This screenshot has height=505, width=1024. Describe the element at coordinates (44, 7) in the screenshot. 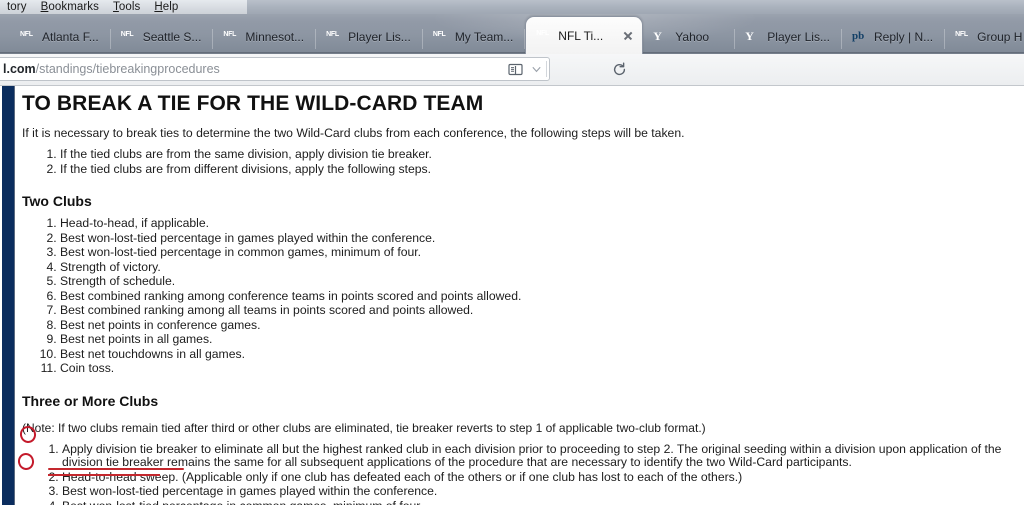

I see `menu-item-accesskey: B` at that location.